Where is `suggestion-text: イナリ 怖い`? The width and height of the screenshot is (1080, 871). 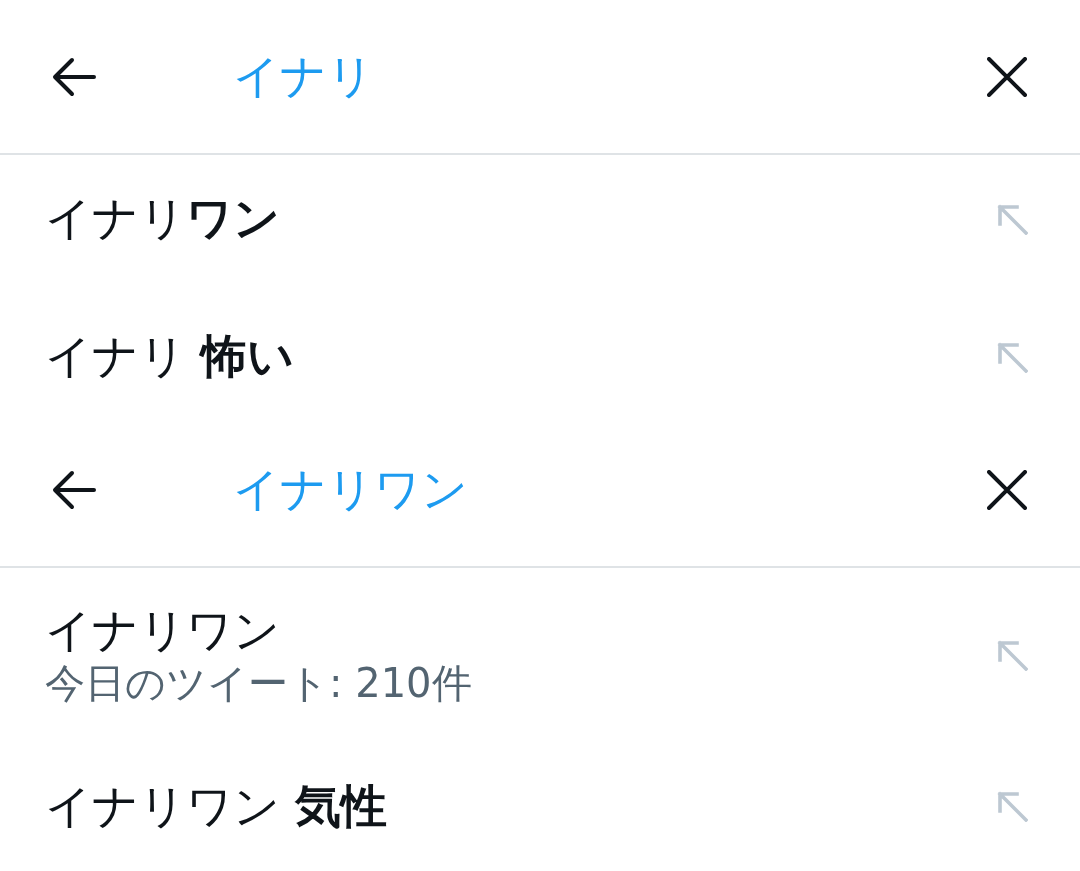
suggestion-text: イナリ 怖い is located at coordinates (169, 357).